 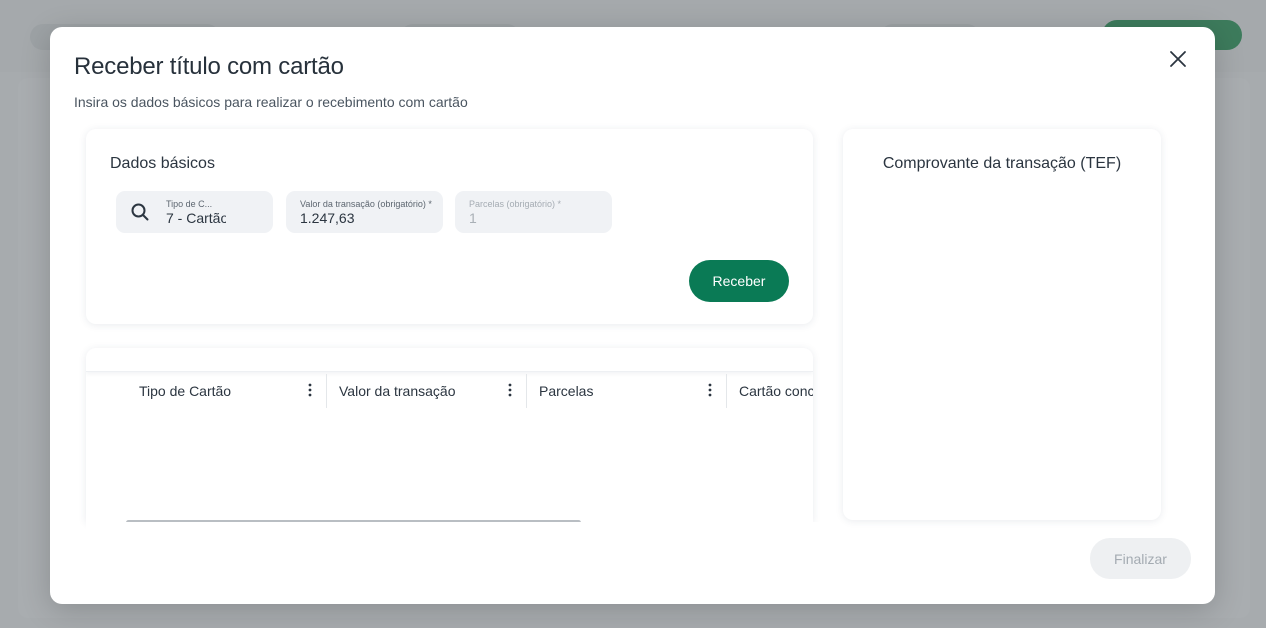 What do you see at coordinates (533, 212) in the screenshot?
I see `installments-field: Parcelas (obrigatório) * 1` at bounding box center [533, 212].